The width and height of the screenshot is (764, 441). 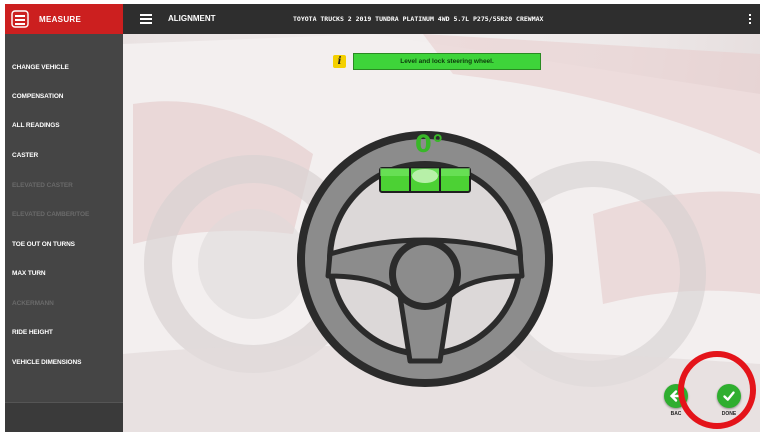 What do you see at coordinates (339, 61) in the screenshot?
I see `info-icon: i` at bounding box center [339, 61].